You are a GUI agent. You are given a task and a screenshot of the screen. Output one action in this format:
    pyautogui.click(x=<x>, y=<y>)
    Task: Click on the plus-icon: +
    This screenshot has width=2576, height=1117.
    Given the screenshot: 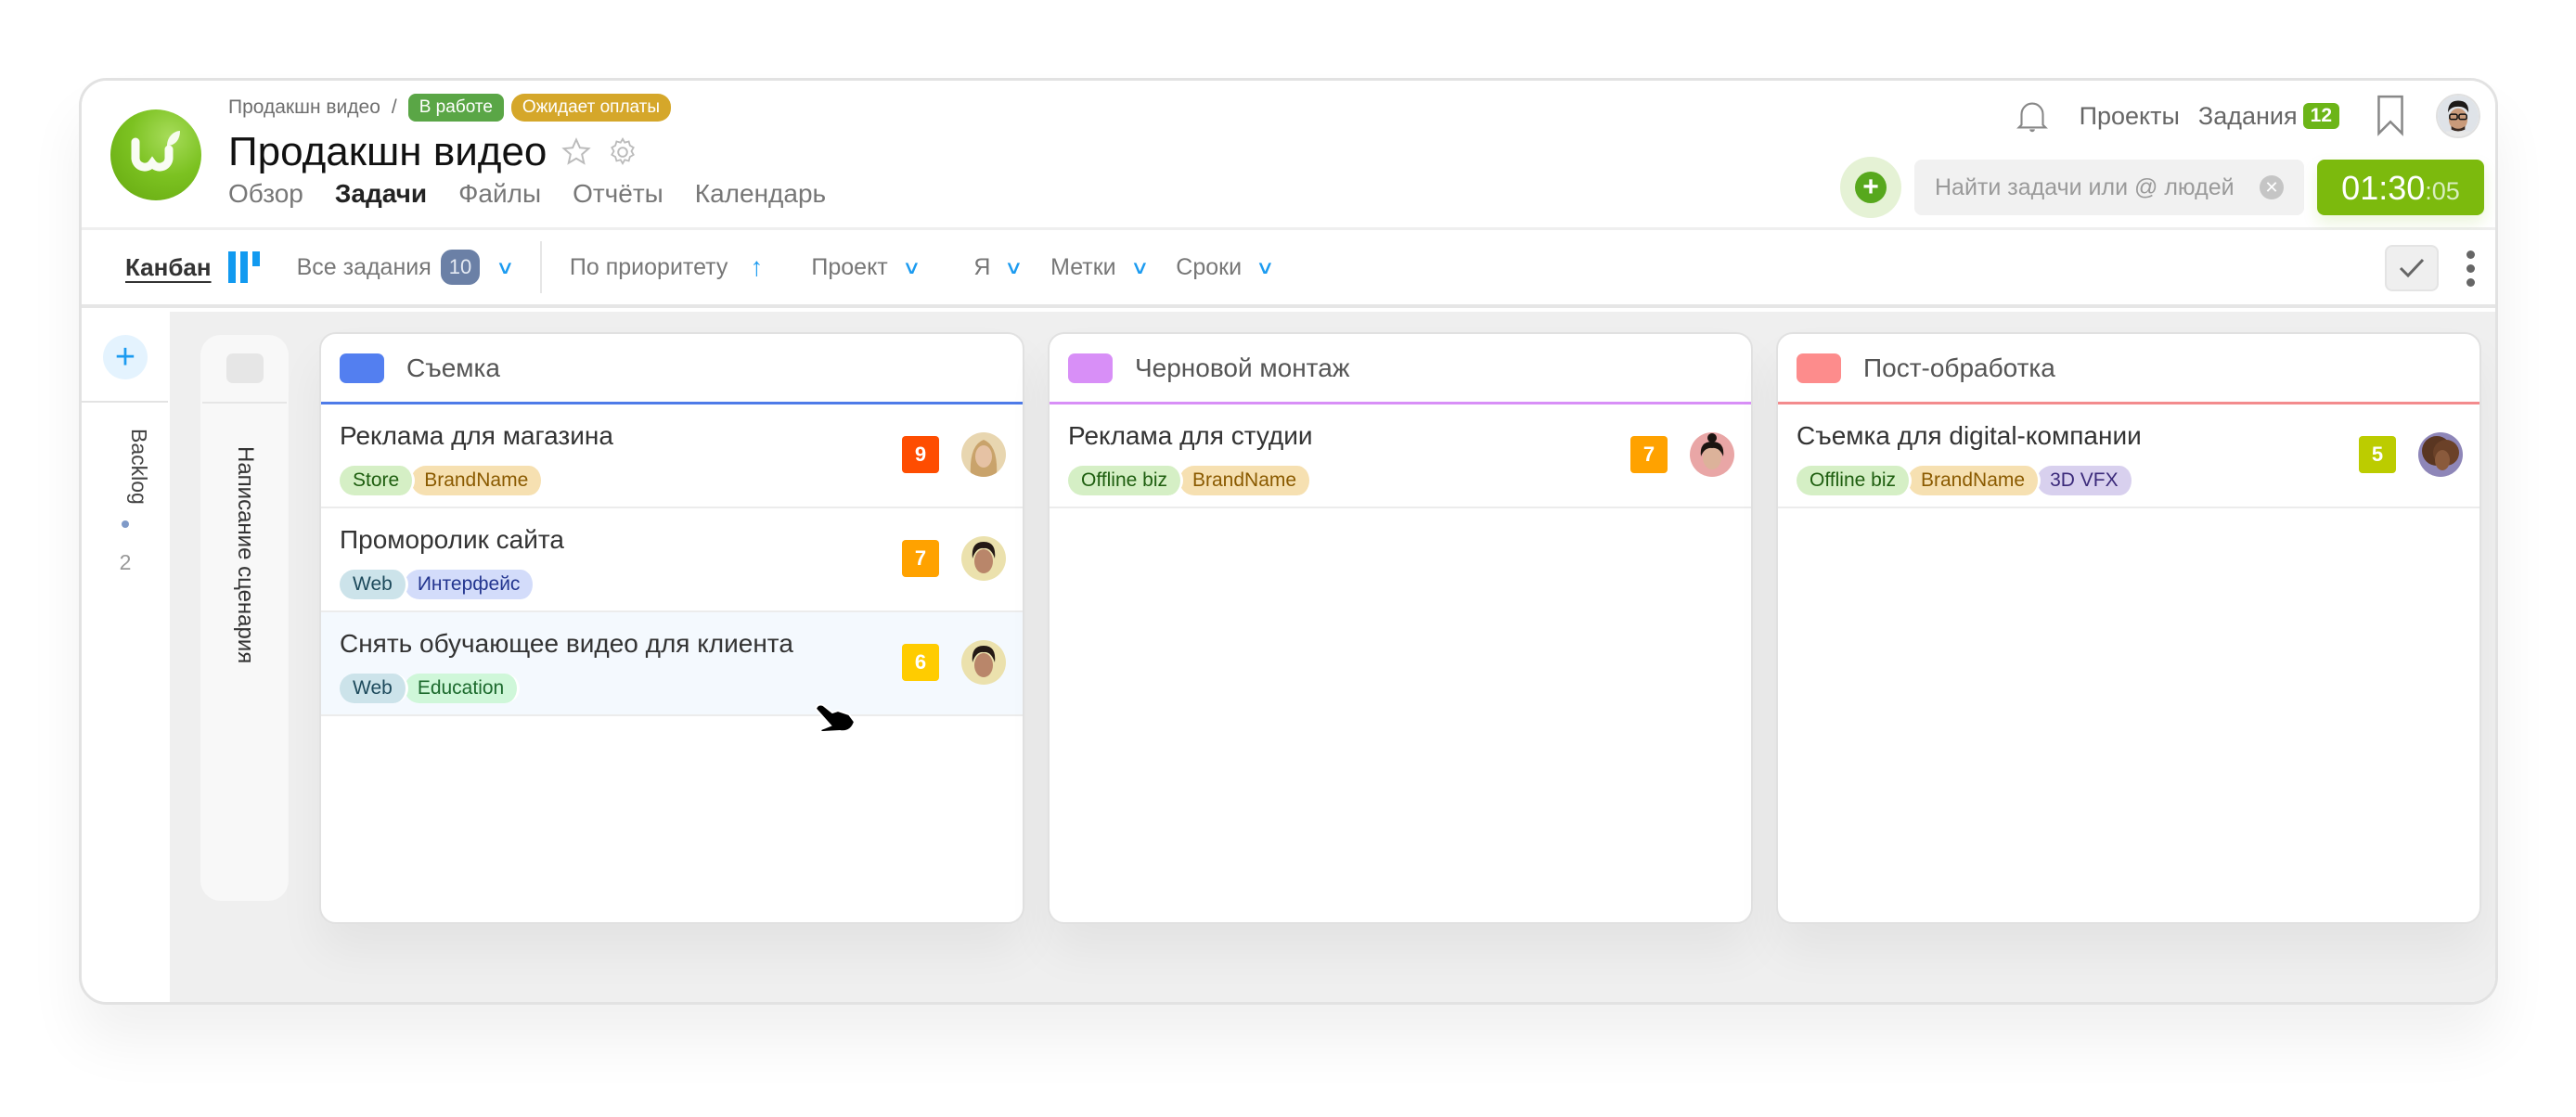 What is the action you would take?
    pyautogui.click(x=1871, y=187)
    